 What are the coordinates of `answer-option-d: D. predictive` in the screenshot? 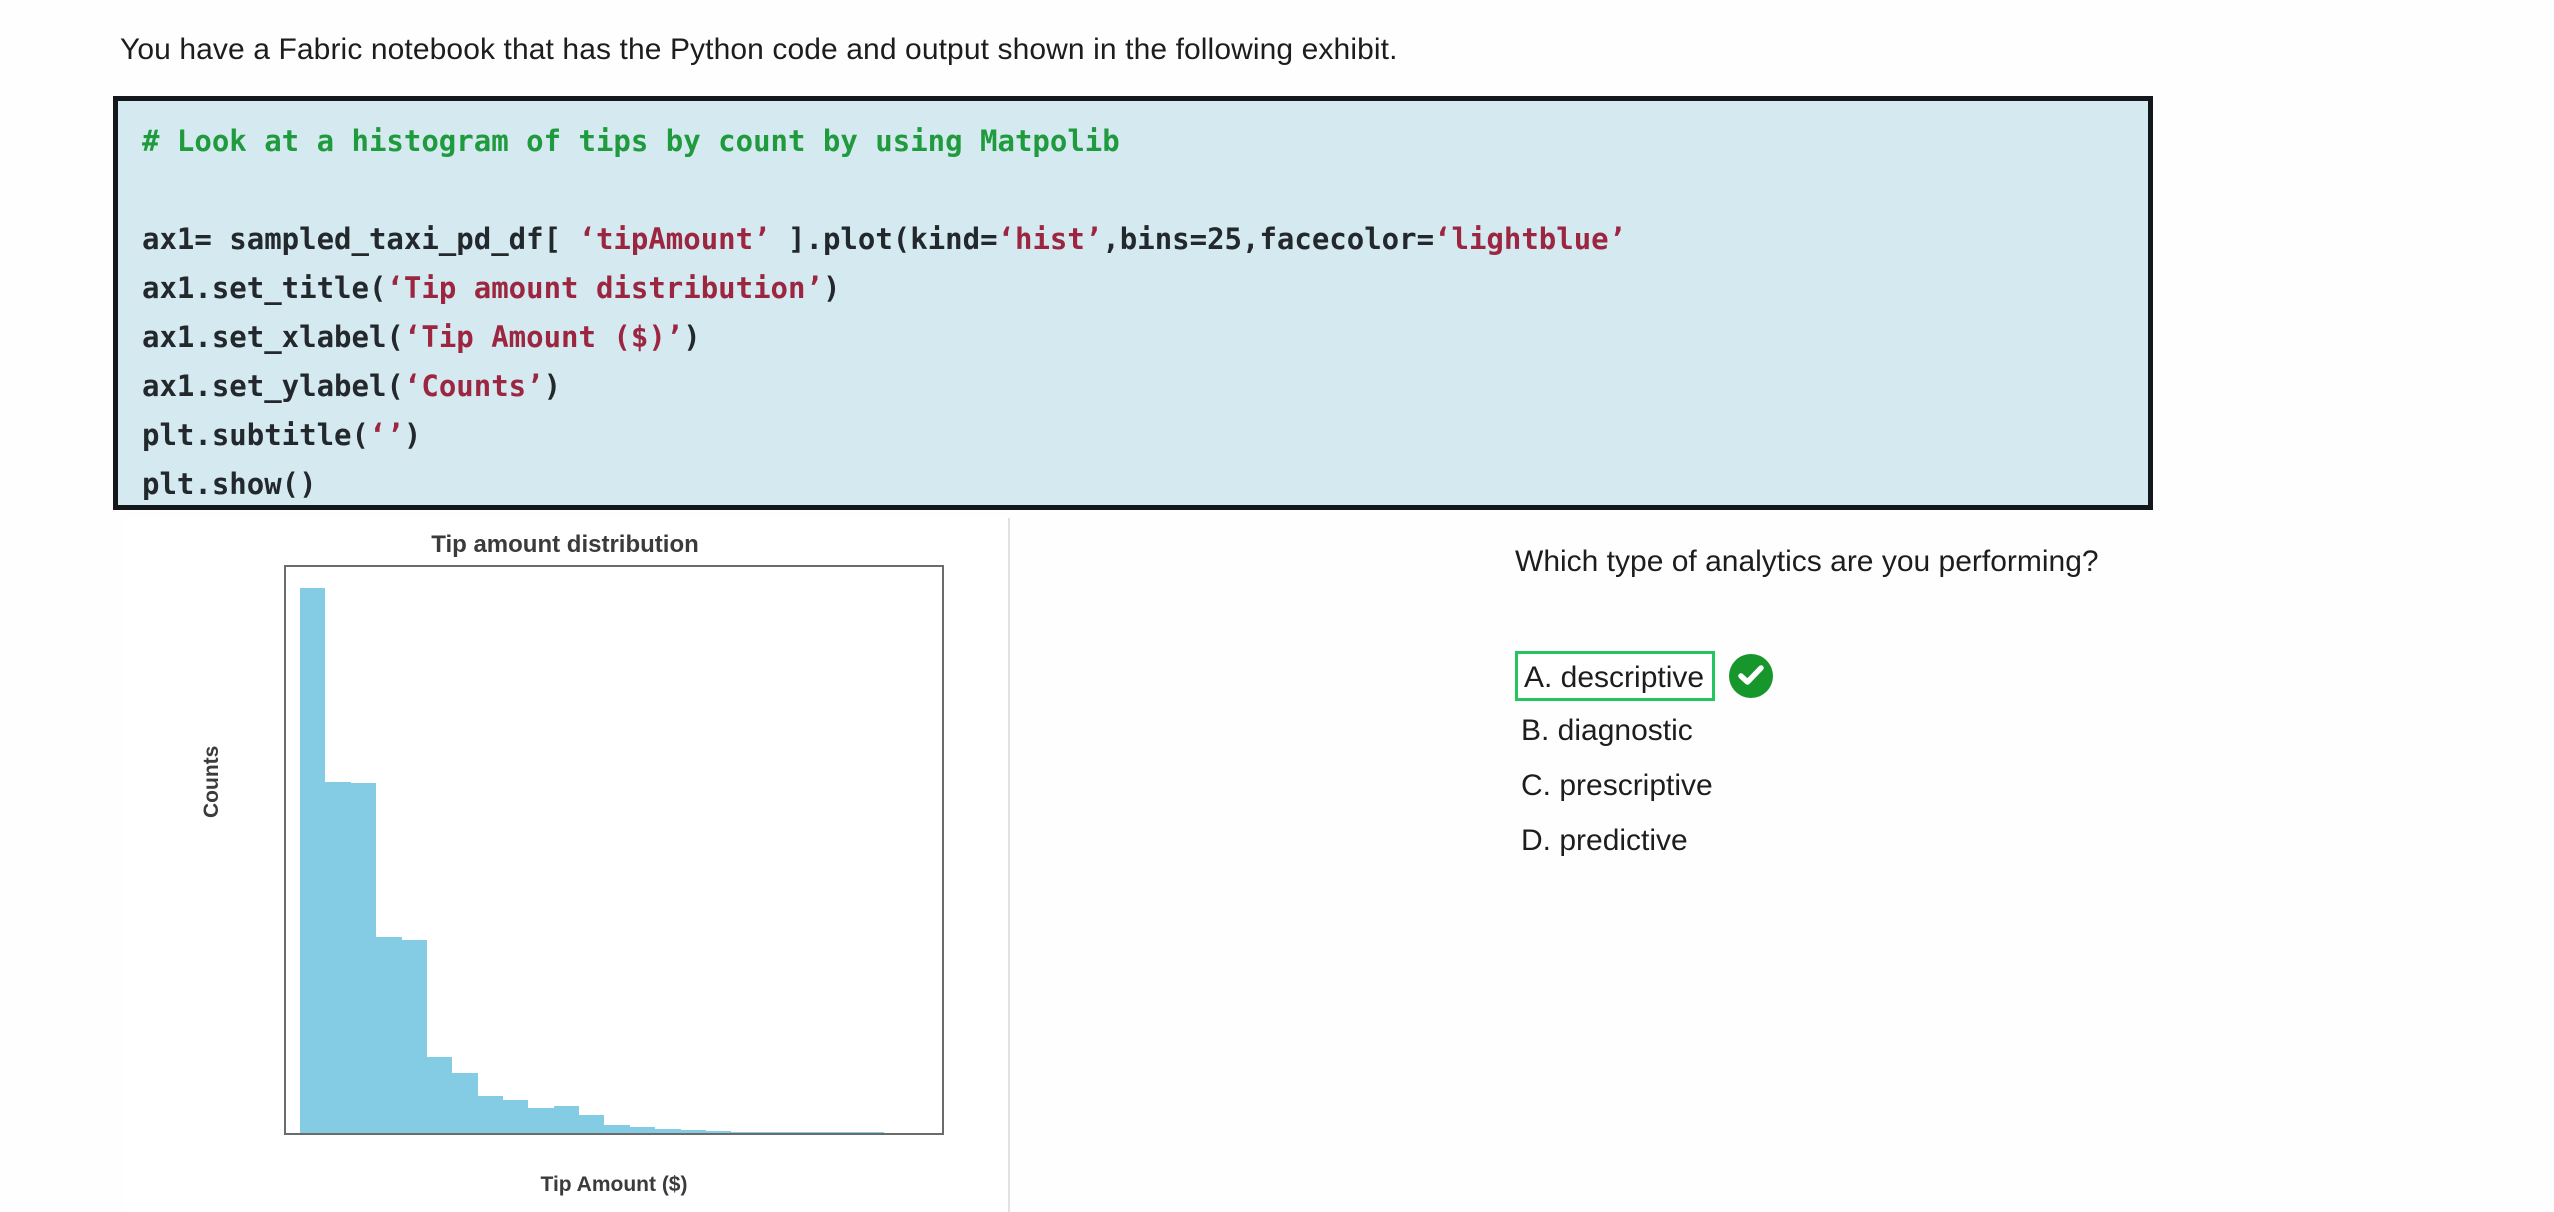 It's located at (1644, 840).